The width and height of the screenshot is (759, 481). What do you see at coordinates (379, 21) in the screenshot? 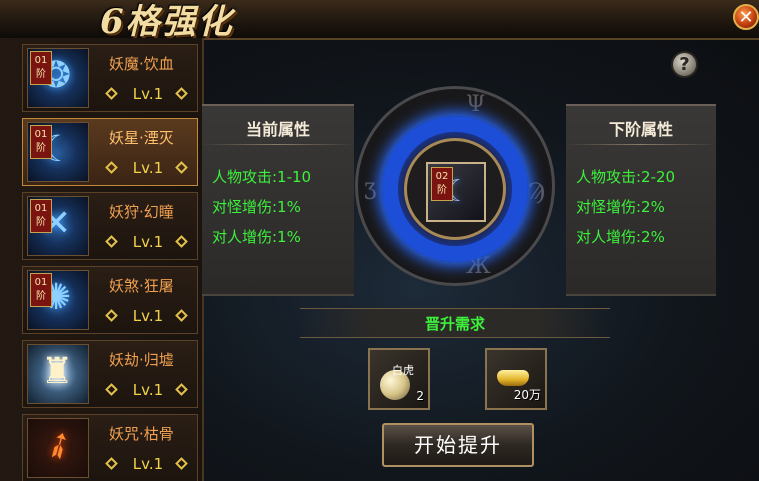
I see `title-bar: 6格强化 ✕` at bounding box center [379, 21].